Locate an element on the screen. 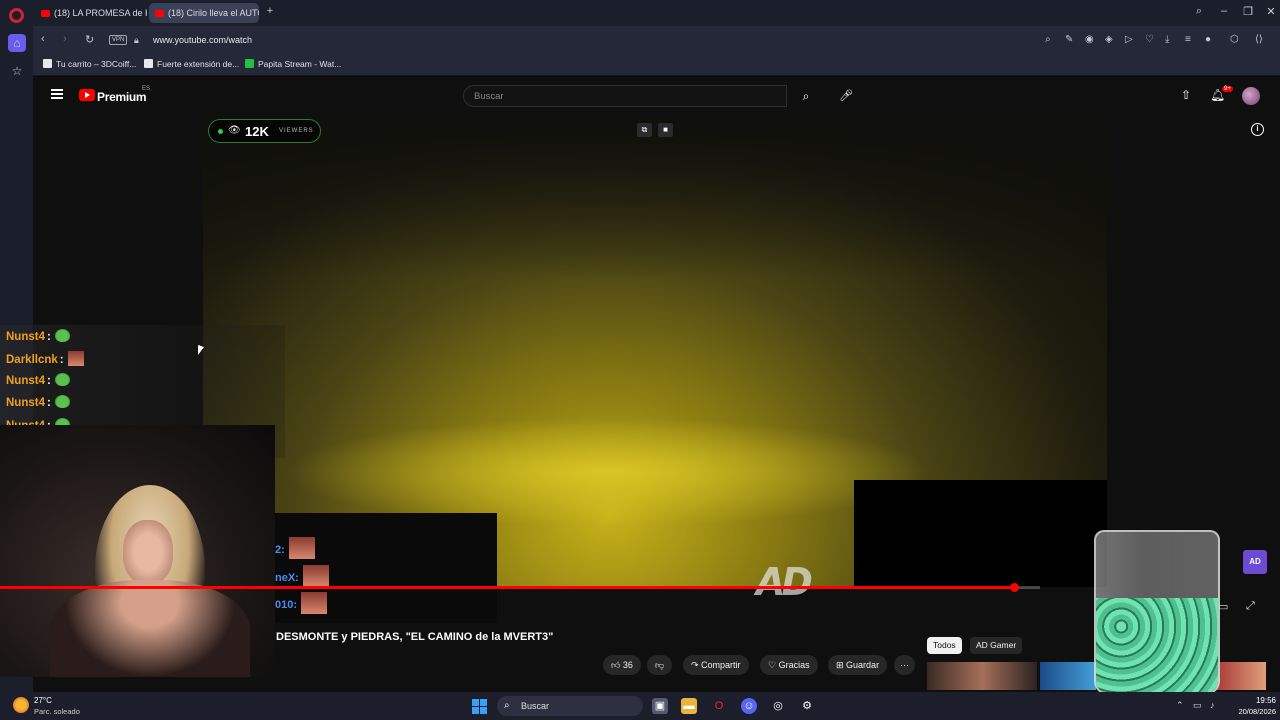 The width and height of the screenshot is (1280, 720). discord-icon: ☺ is located at coordinates (749, 706).